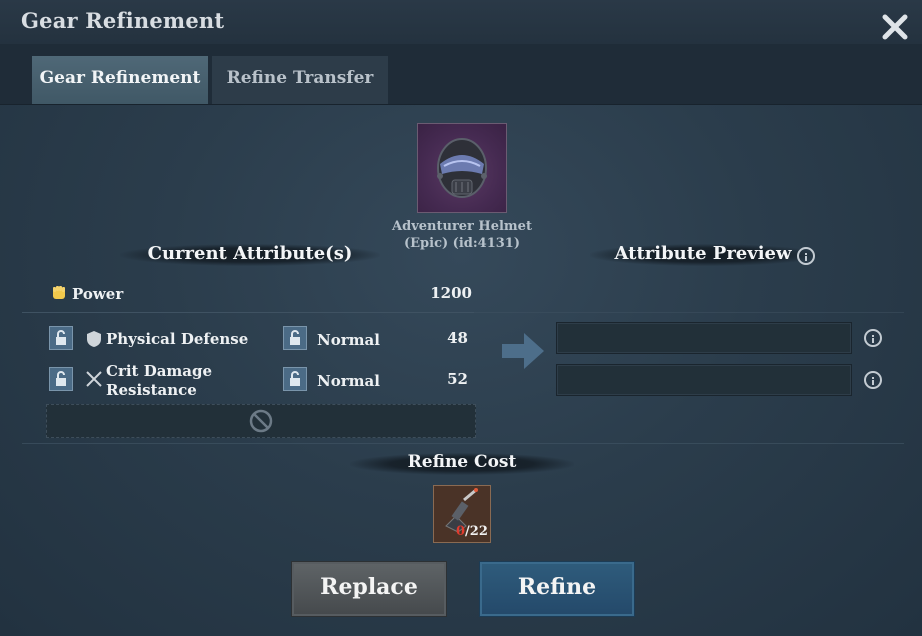 Image resolution: width=922 pixels, height=636 pixels. I want to click on tab-refine-transfer: Refine Transfer, so click(300, 80).